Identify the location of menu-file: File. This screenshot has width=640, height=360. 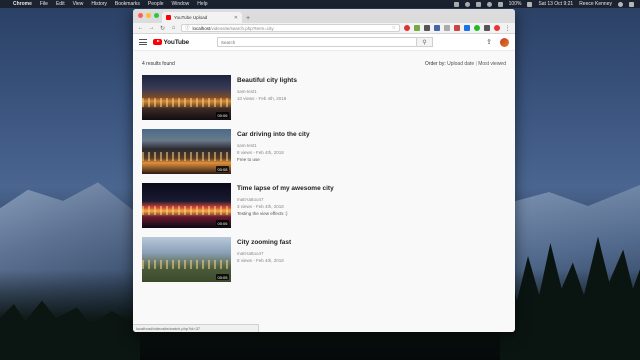
(44, 4).